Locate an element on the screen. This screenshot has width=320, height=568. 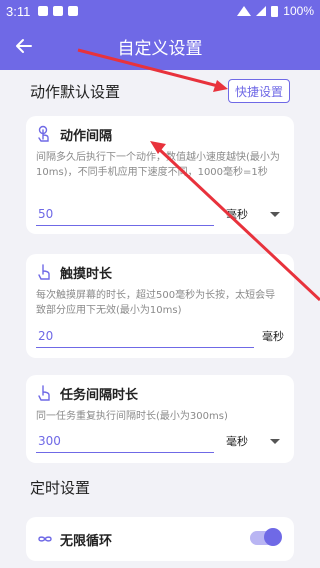
page-title: 自定义设置 is located at coordinates (160, 48).